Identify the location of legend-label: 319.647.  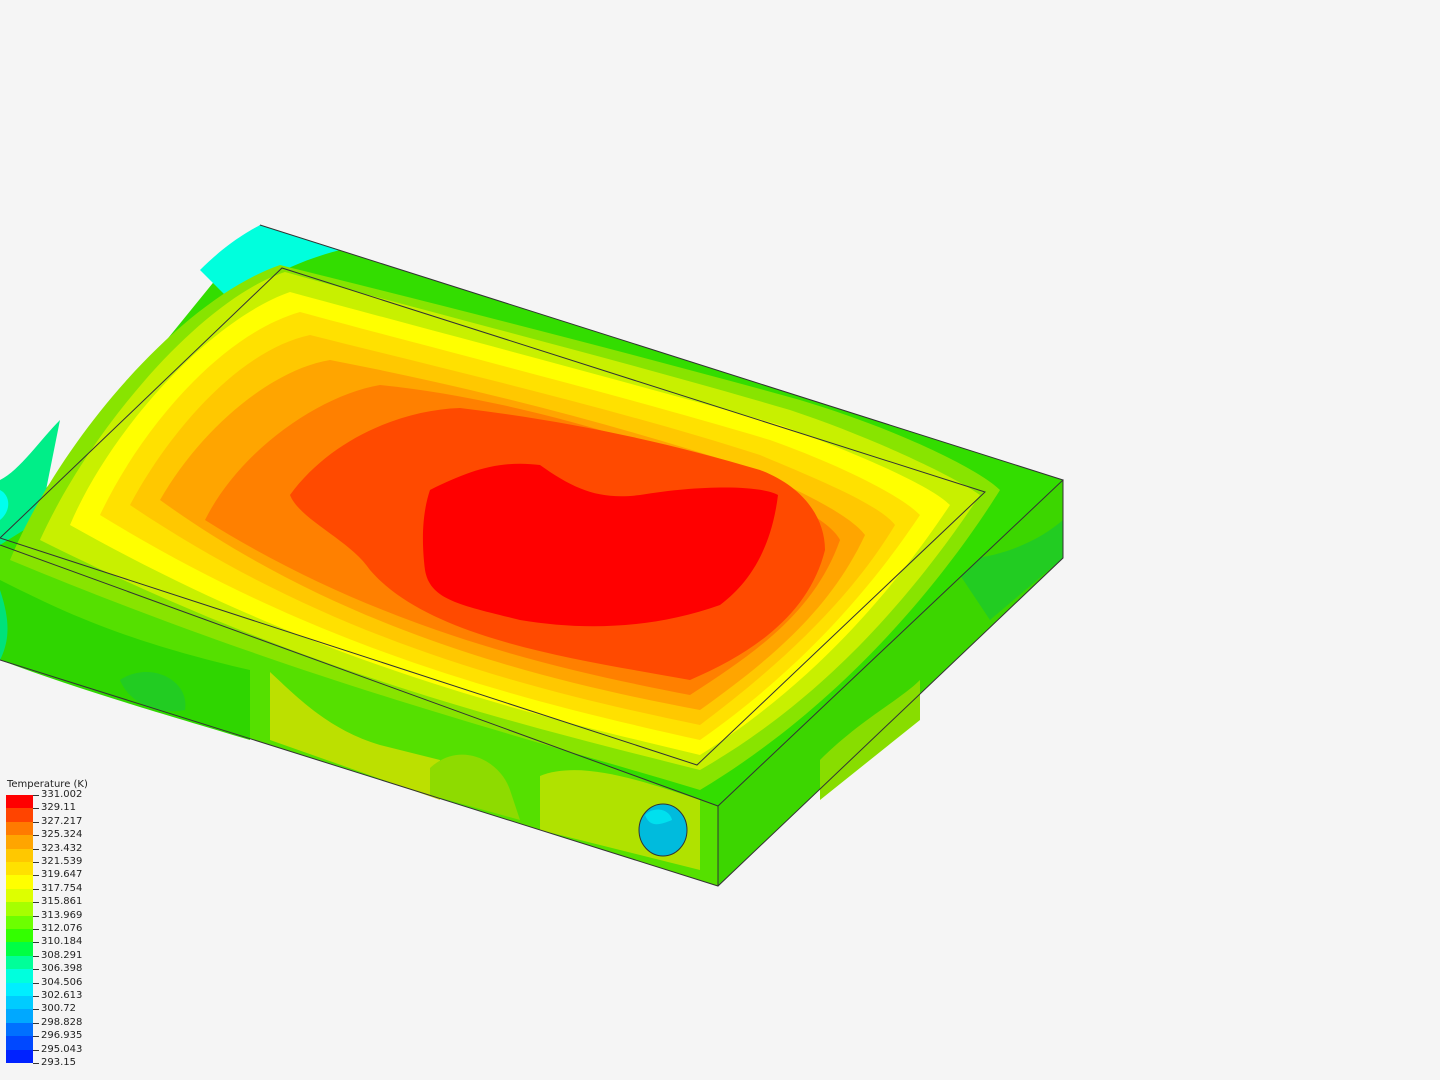
(62, 875).